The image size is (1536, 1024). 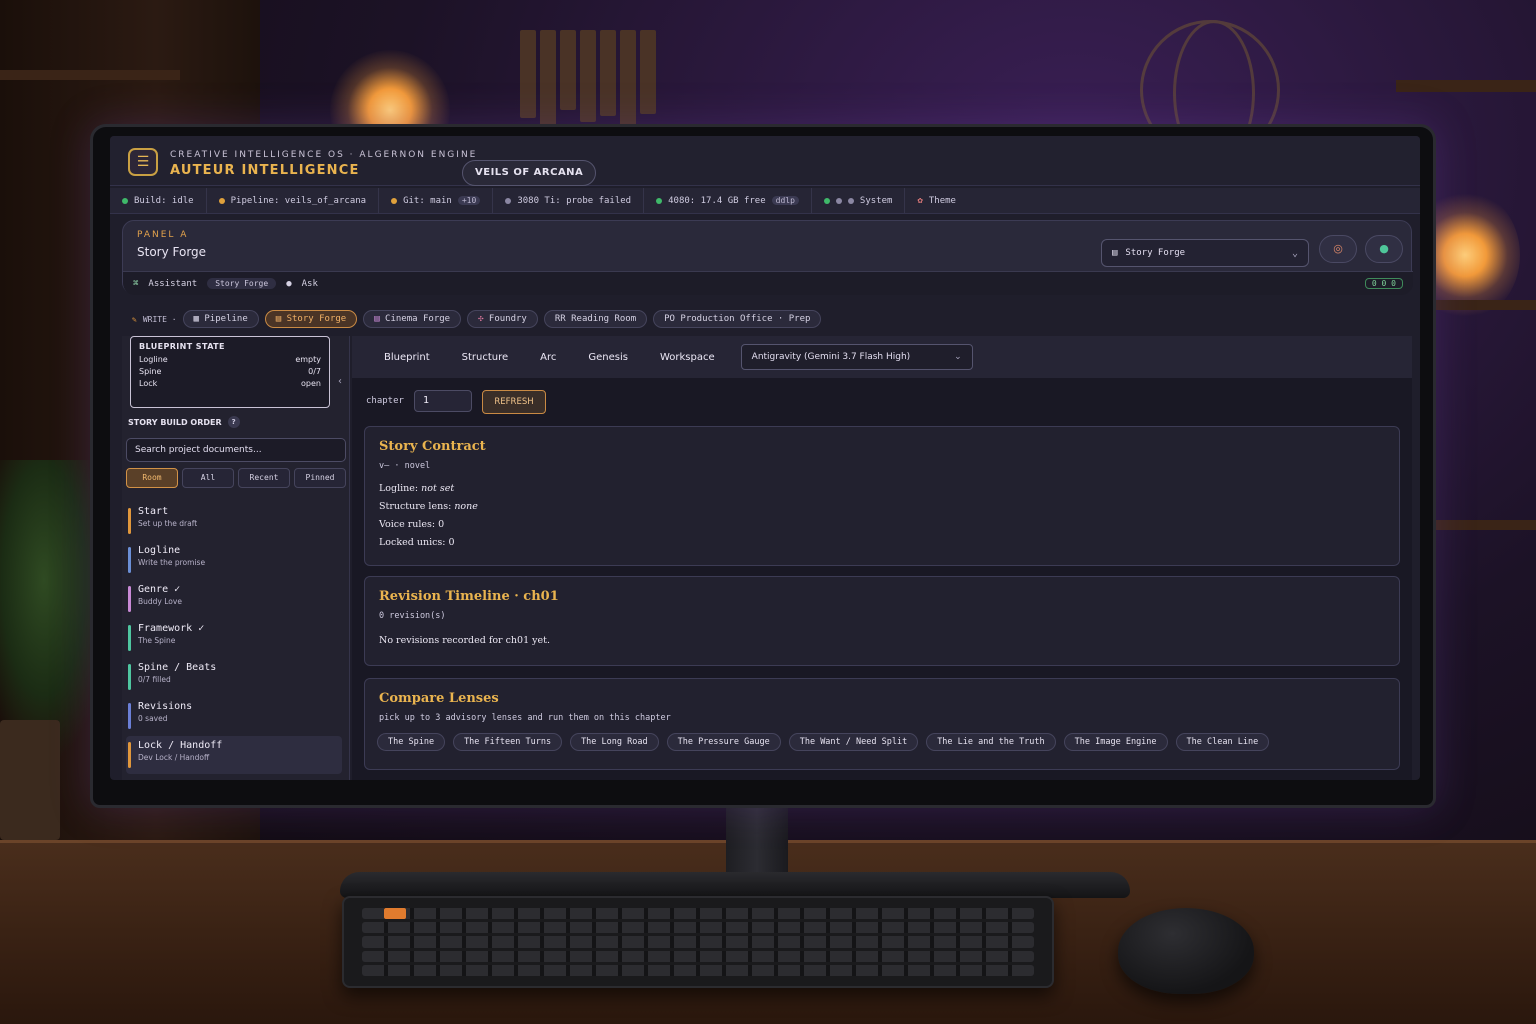 What do you see at coordinates (412, 616) in the screenshot?
I see `card-subtitle: 0 revision(s)` at bounding box center [412, 616].